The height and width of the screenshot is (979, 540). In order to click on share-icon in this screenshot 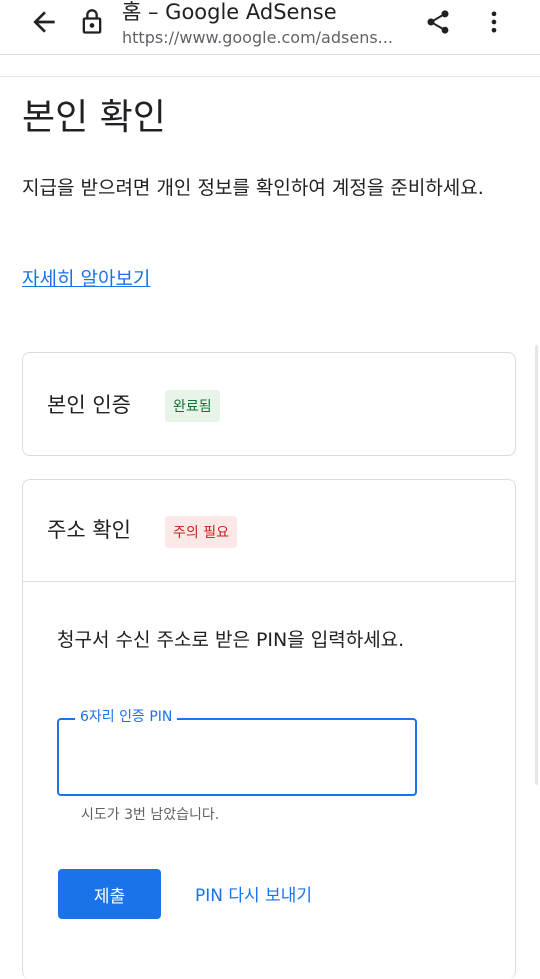, I will do `click(438, 22)`.